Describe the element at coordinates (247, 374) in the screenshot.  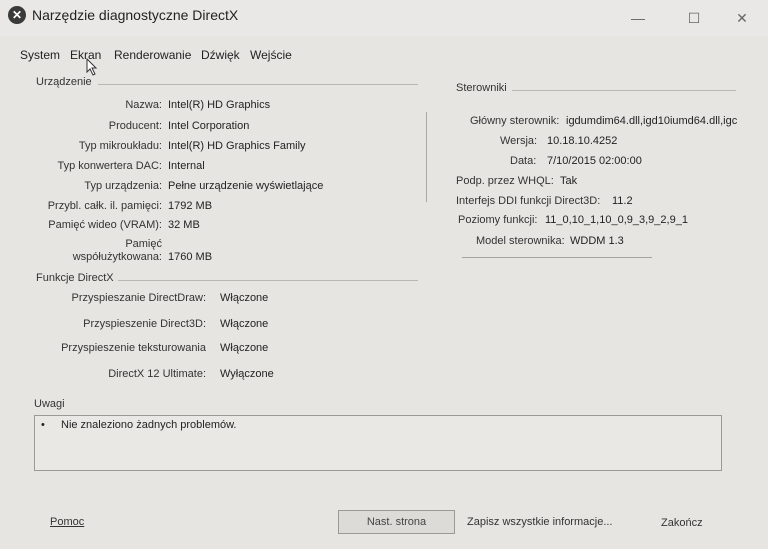
I see `dx12-ultimate-value: Wyłączone` at that location.